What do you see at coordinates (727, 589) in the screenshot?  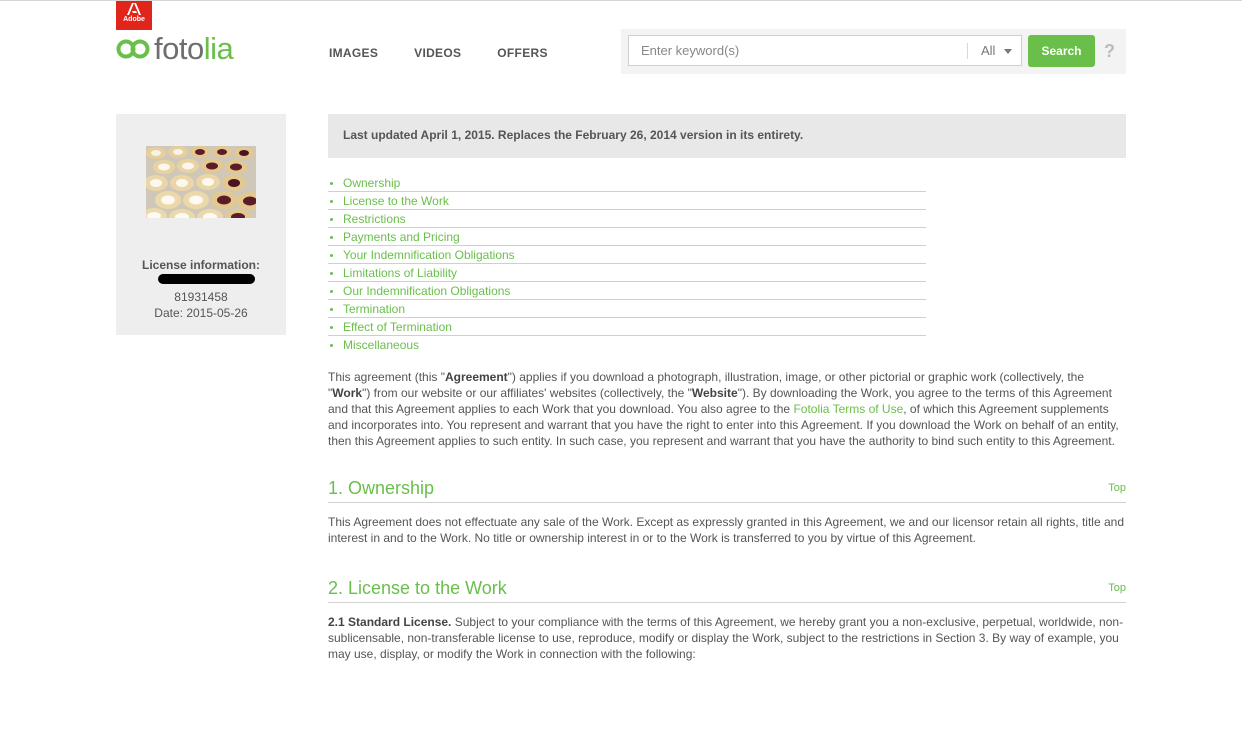 I see `section-header-license: 2. License to the Work Top` at bounding box center [727, 589].